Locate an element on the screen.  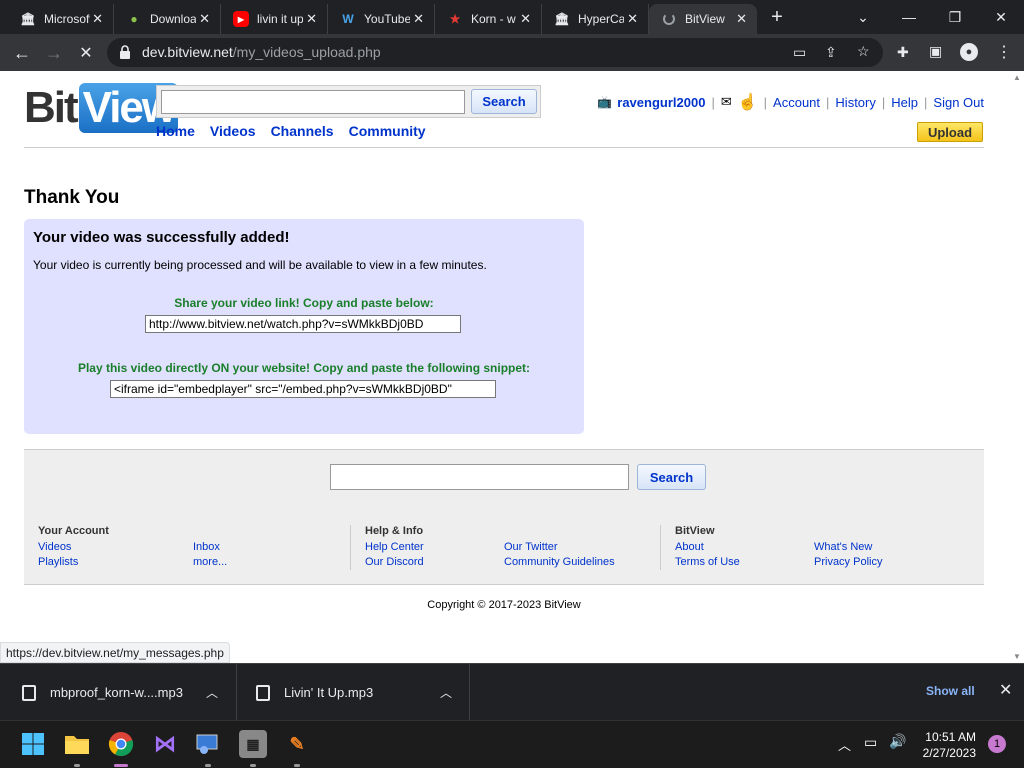
tv-icon: 📺 is located at coordinates (605, 102).